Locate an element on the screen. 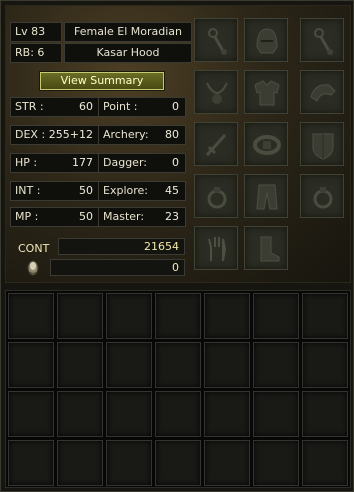 The height and width of the screenshot is (492, 354). equip-slot-ring-right is located at coordinates (322, 196).